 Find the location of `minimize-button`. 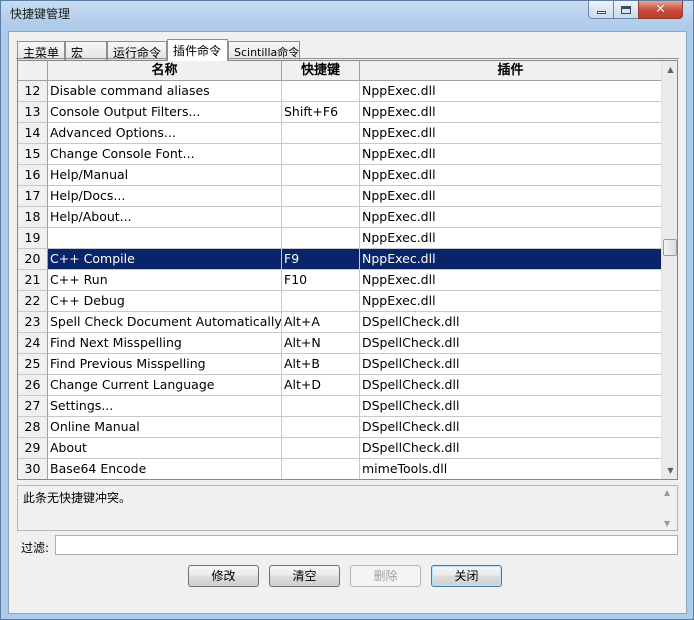

minimize-button is located at coordinates (601, 10).